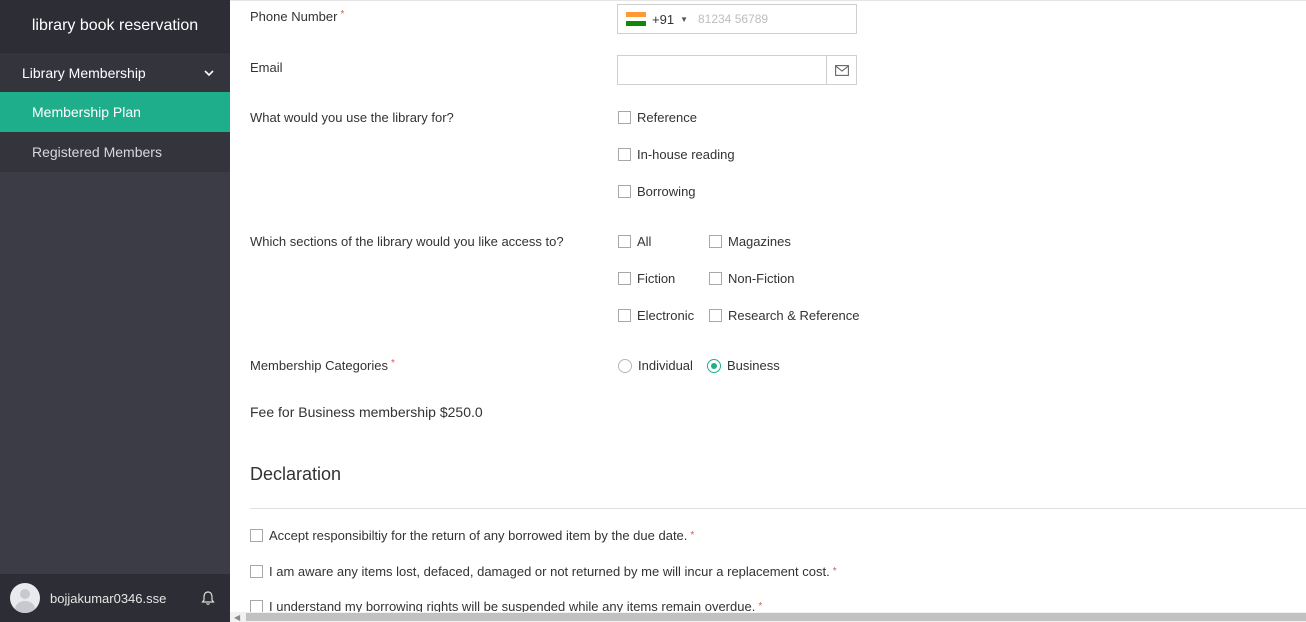 This screenshot has width=1306, height=622. I want to click on checkbox-electronic: Electronic, so click(656, 315).